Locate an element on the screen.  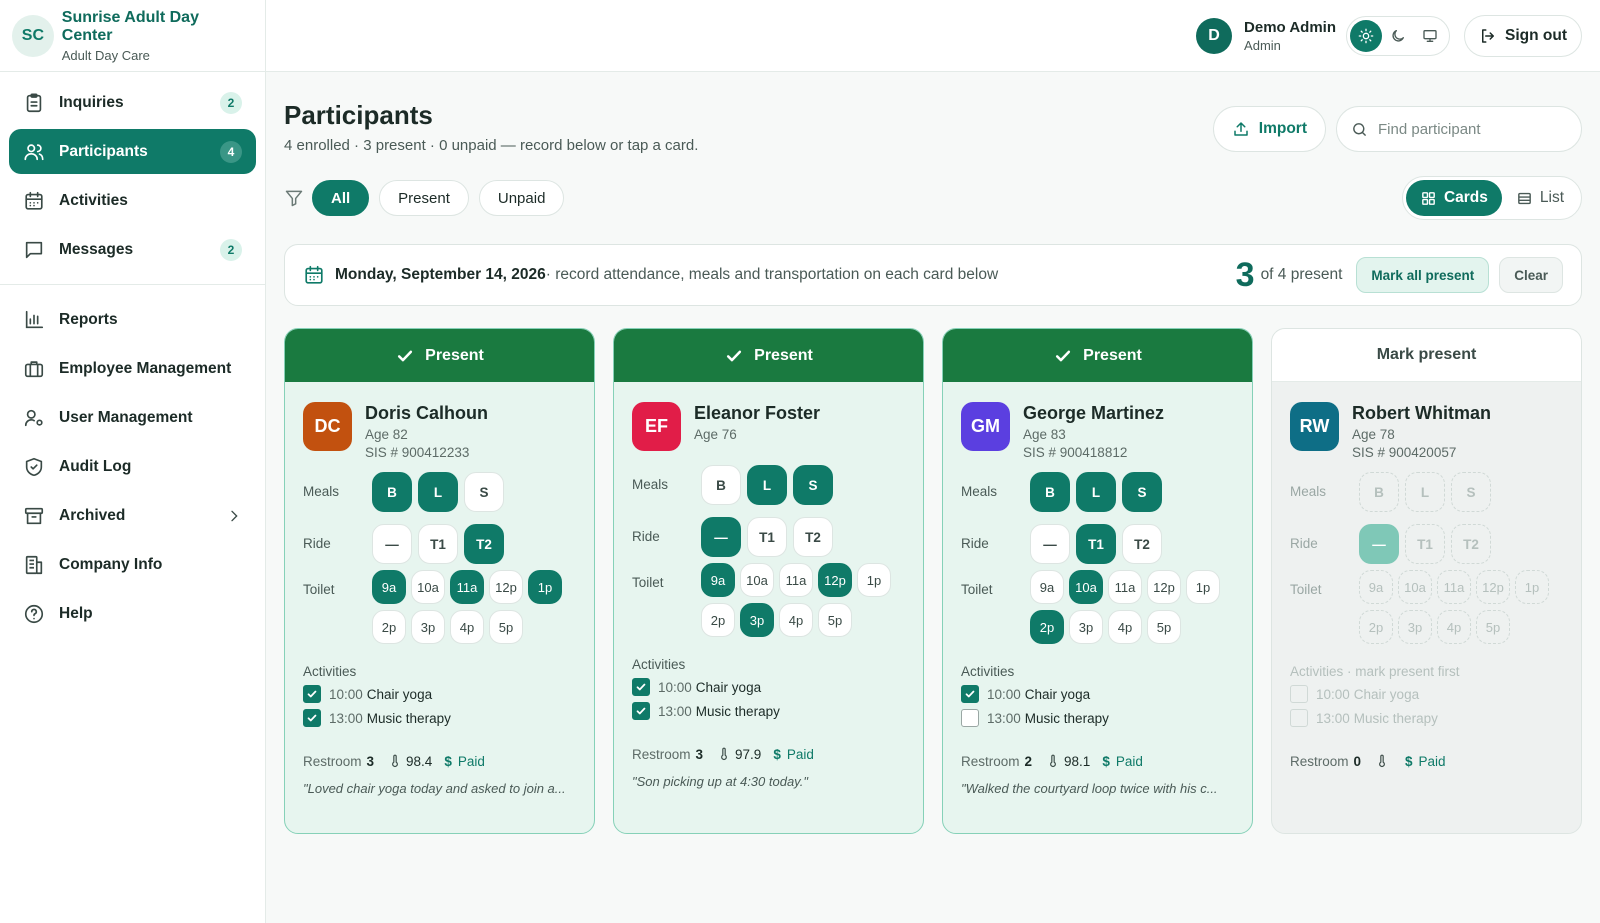
sidebar-item-messages: Messages 2 is located at coordinates (132, 249).